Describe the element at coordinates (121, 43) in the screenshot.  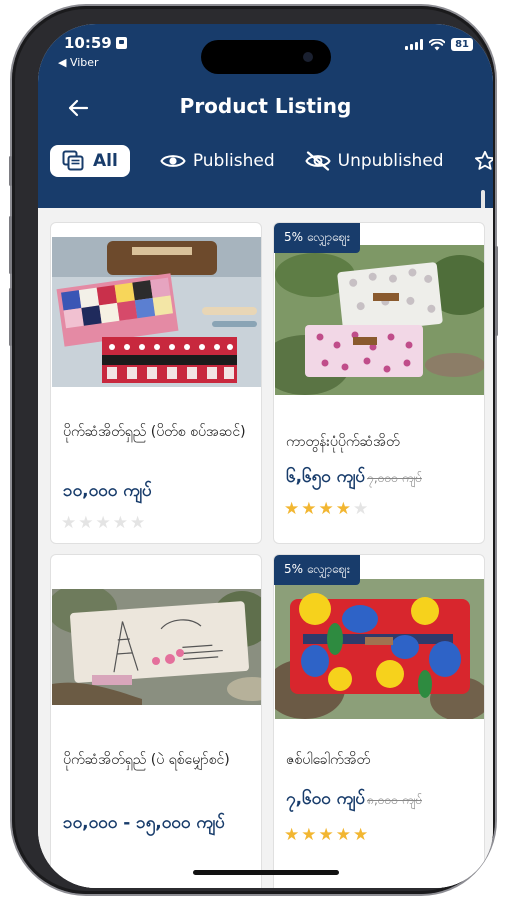
I see `id-card-icon` at that location.